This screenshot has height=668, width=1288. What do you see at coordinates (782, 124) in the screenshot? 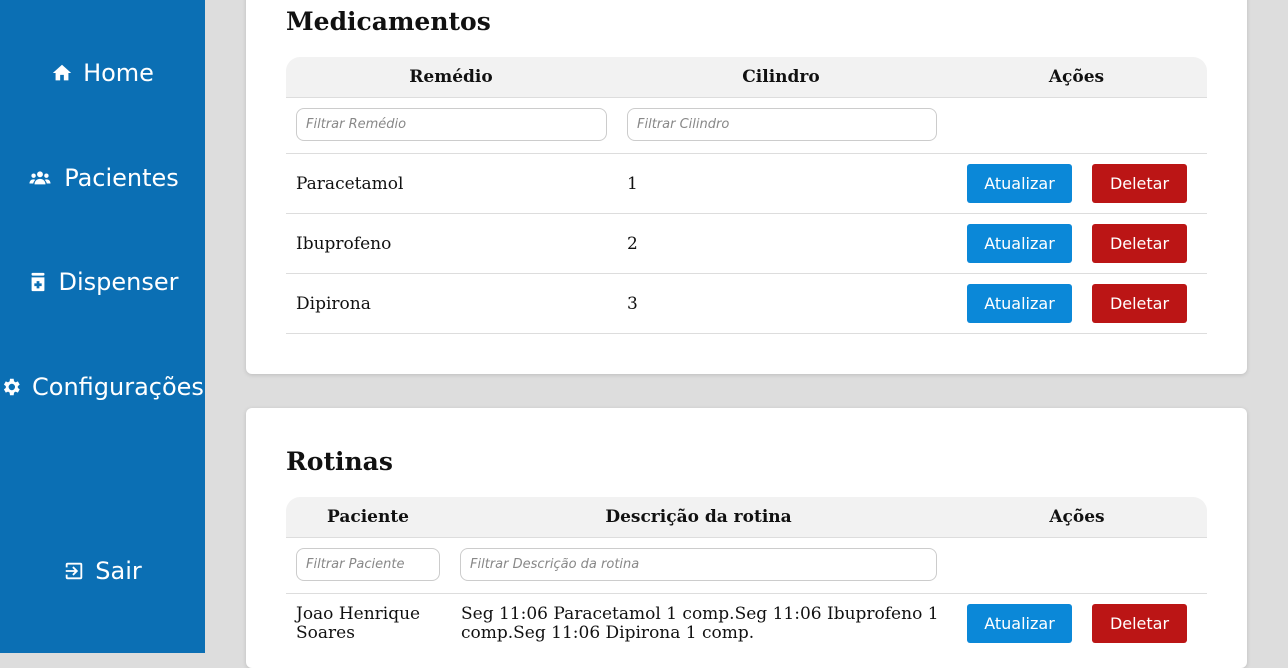
I see `filter-cilindro-input` at bounding box center [782, 124].